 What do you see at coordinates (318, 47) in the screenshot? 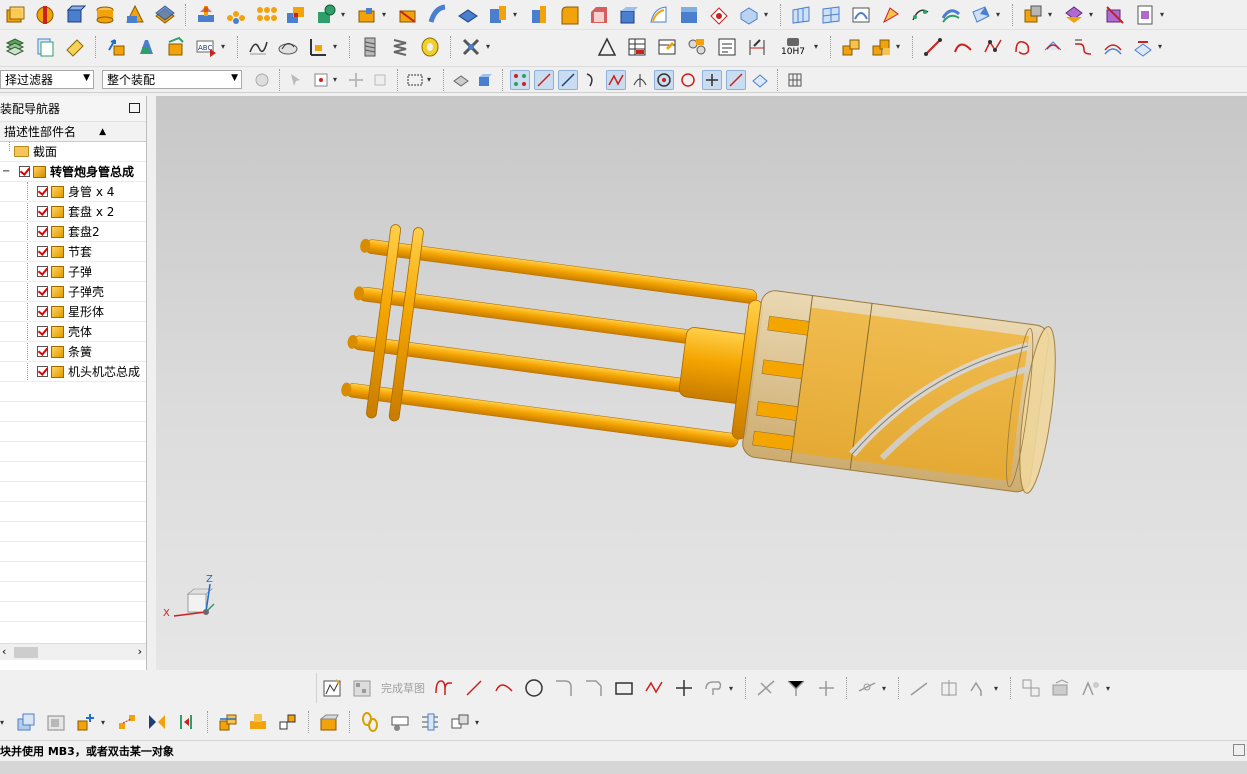
I see `datum-csys-icon` at bounding box center [318, 47].